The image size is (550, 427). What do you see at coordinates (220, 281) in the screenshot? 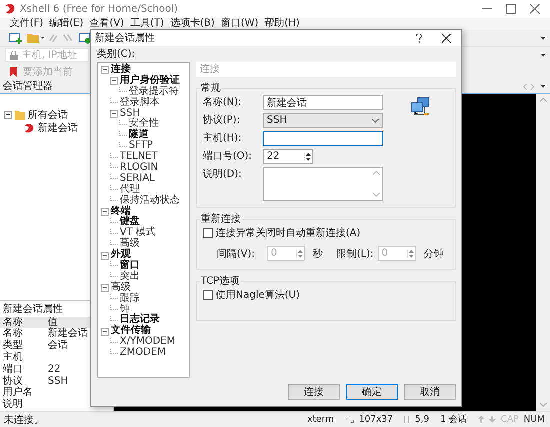
I see `group-title: TCP选项` at bounding box center [220, 281].